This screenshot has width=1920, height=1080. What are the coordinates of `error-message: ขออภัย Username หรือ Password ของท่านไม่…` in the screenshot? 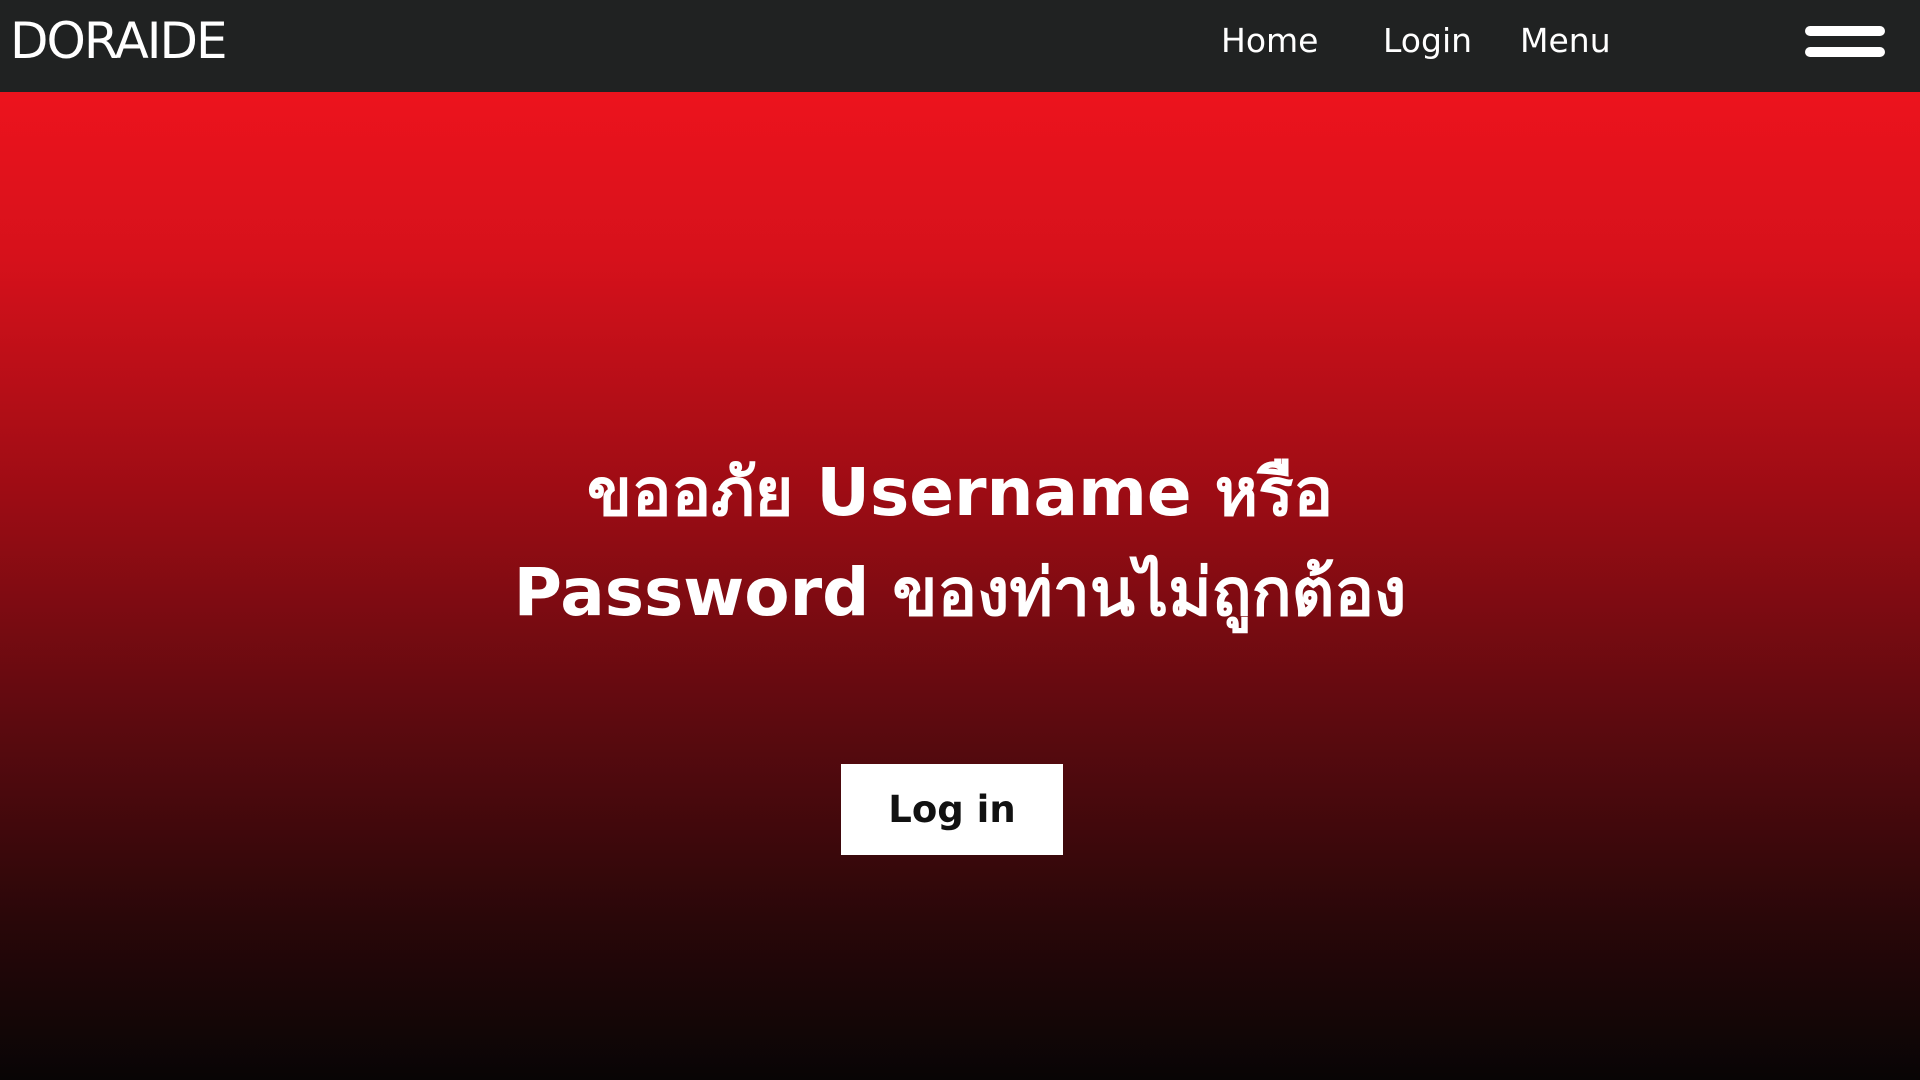 It's located at (960, 543).